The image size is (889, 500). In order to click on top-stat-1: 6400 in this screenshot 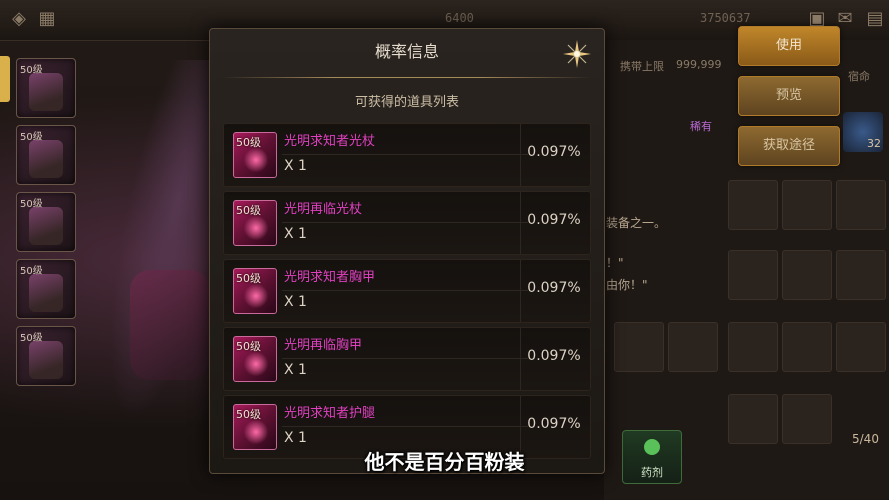, I will do `click(459, 18)`.